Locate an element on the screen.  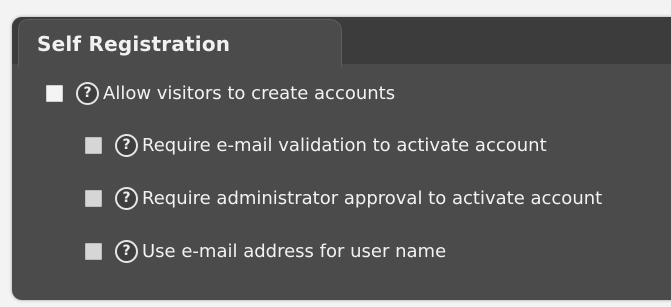
allow-visitors-checkbox is located at coordinates (54, 93).